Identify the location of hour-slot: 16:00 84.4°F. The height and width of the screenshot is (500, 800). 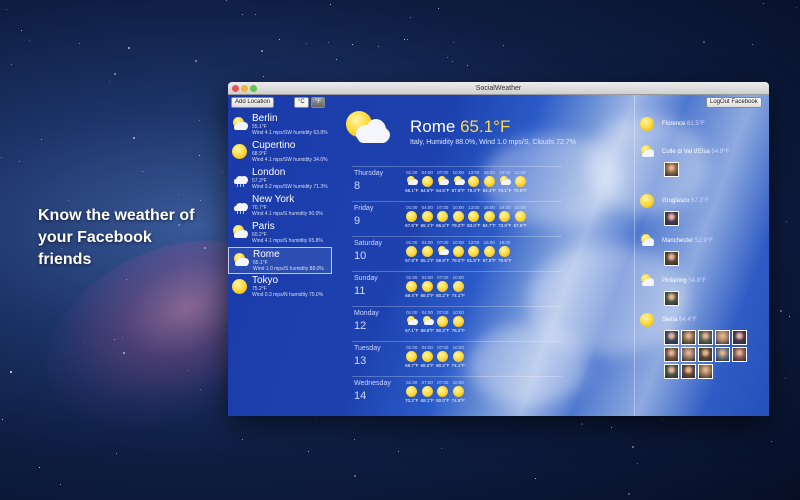
(490, 181).